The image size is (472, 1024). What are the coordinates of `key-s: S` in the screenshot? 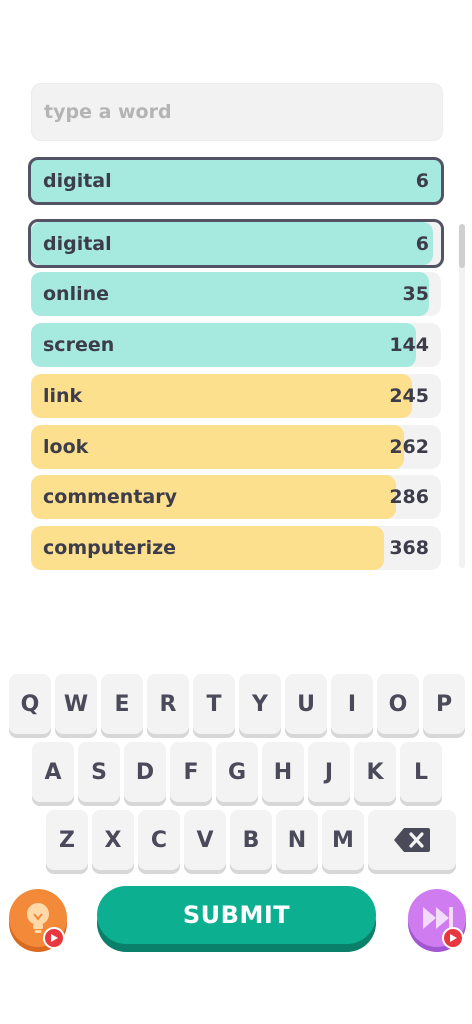 It's located at (99, 772).